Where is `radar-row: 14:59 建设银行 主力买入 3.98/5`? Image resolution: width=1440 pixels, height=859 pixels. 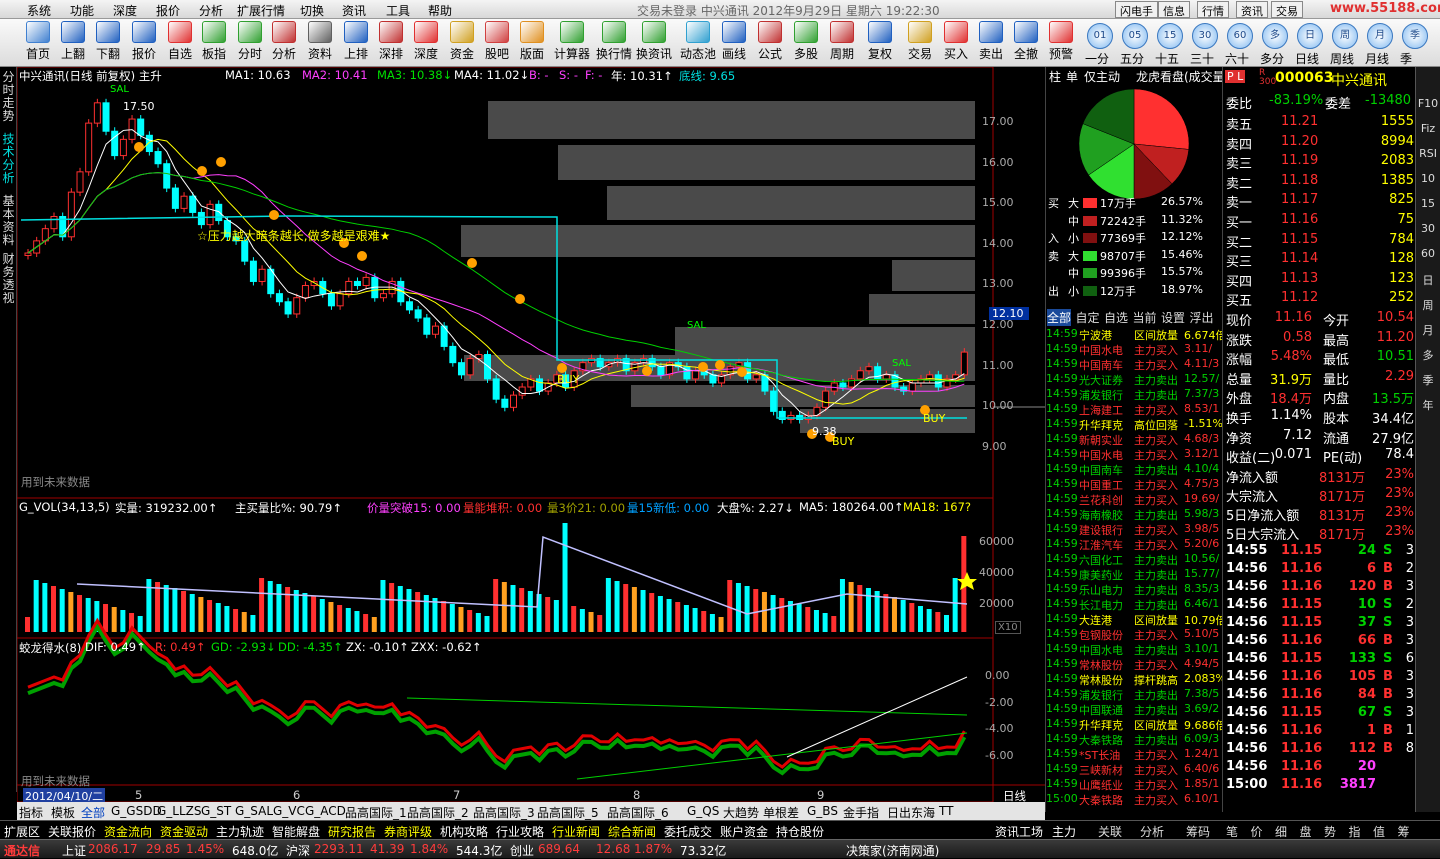 radar-row: 14:59 建设银行 主力买入 3.98/5 is located at coordinates (1134, 529).